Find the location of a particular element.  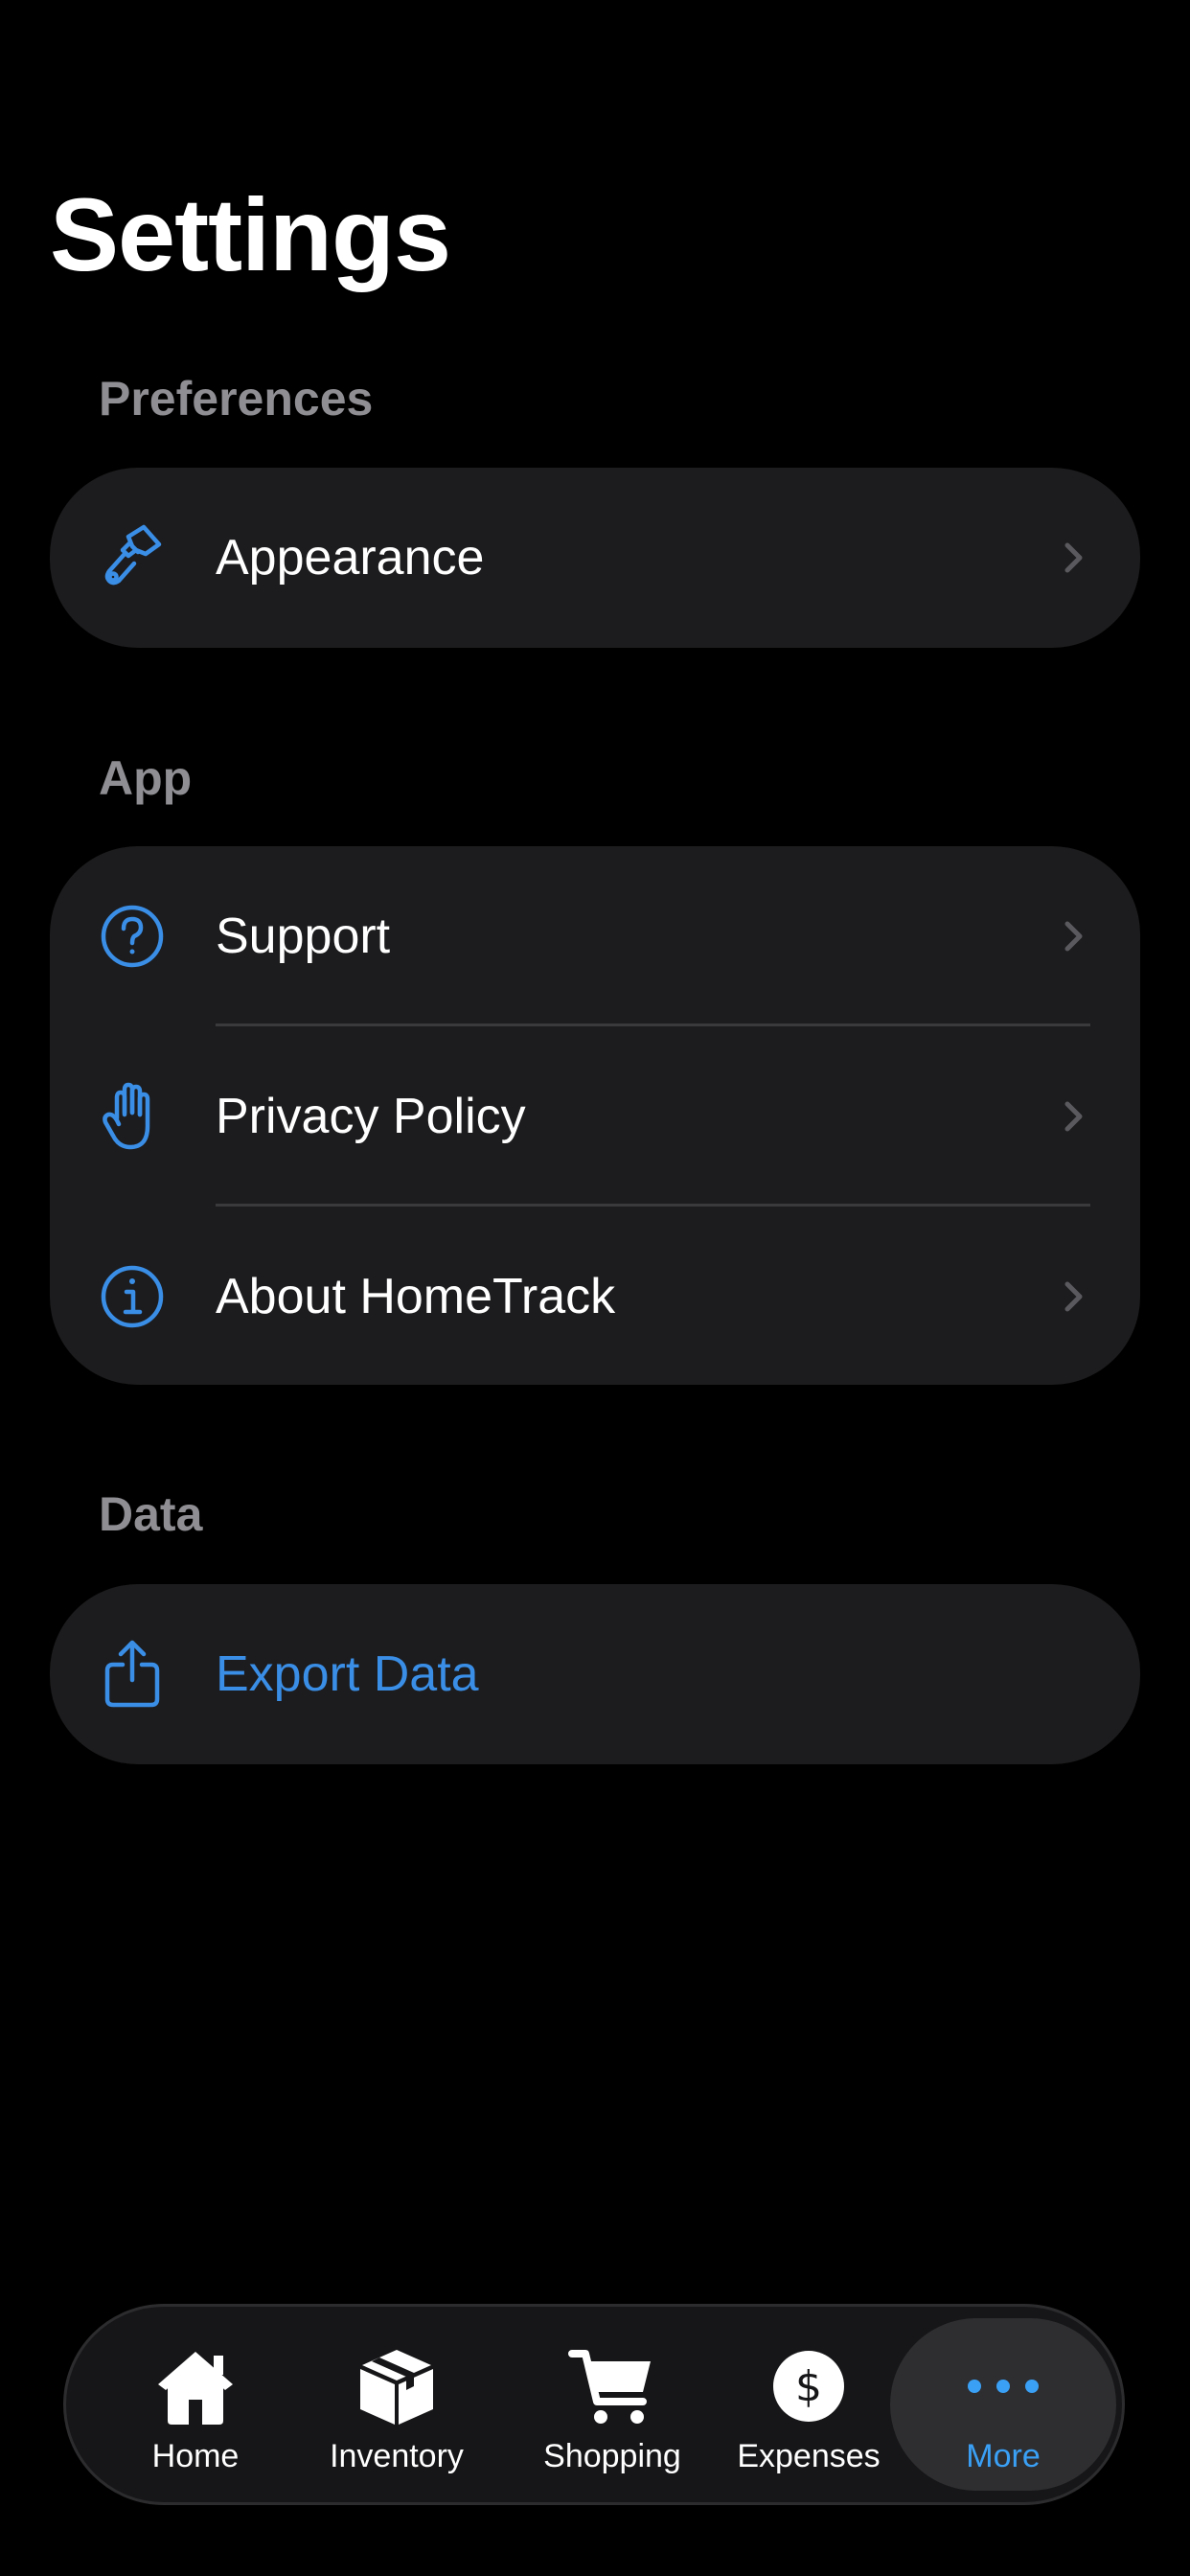

ellipsis-icon is located at coordinates (1003, 2386).